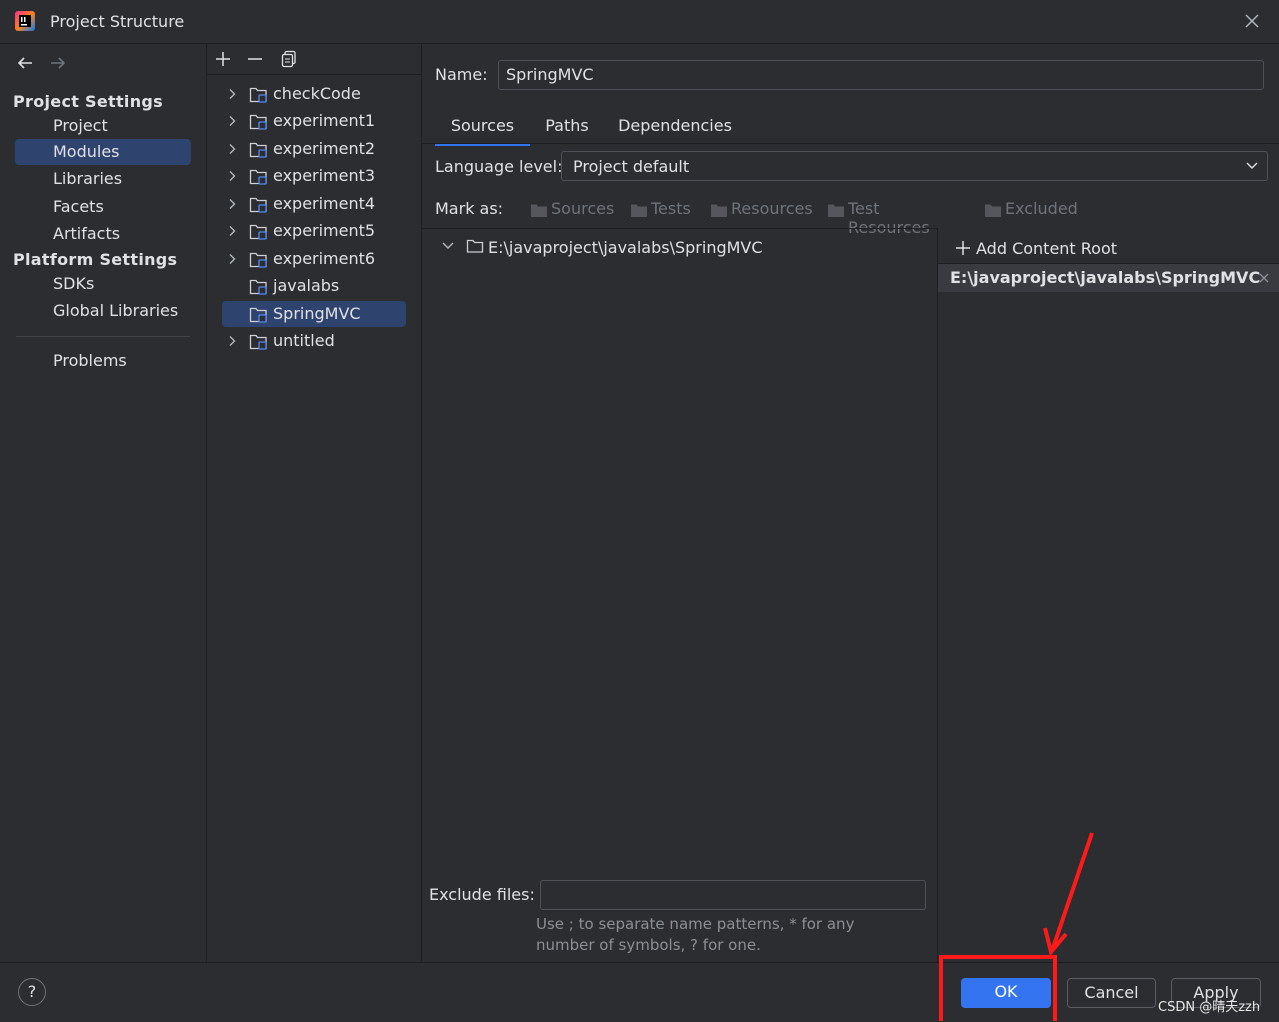 The height and width of the screenshot is (1022, 1279). Describe the element at coordinates (324, 230) in the screenshot. I see `module-name: experiment5` at that location.